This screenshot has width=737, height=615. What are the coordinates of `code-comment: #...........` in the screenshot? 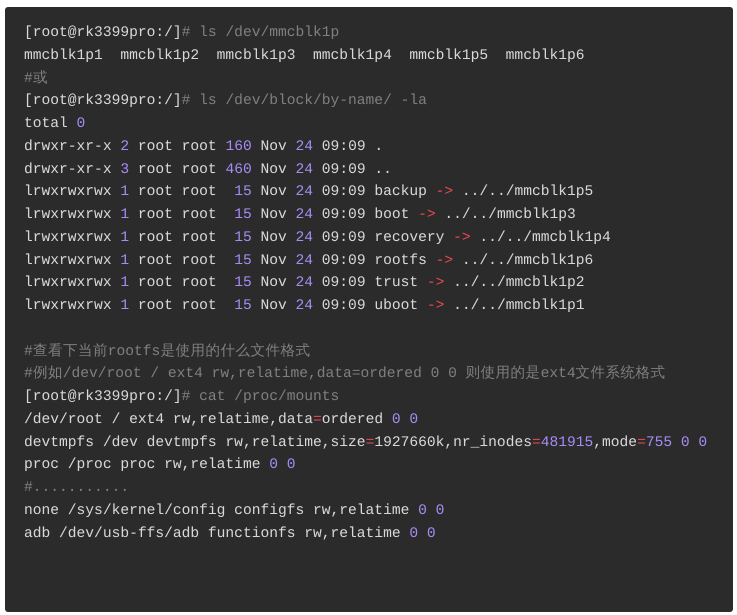 It's located at (77, 488).